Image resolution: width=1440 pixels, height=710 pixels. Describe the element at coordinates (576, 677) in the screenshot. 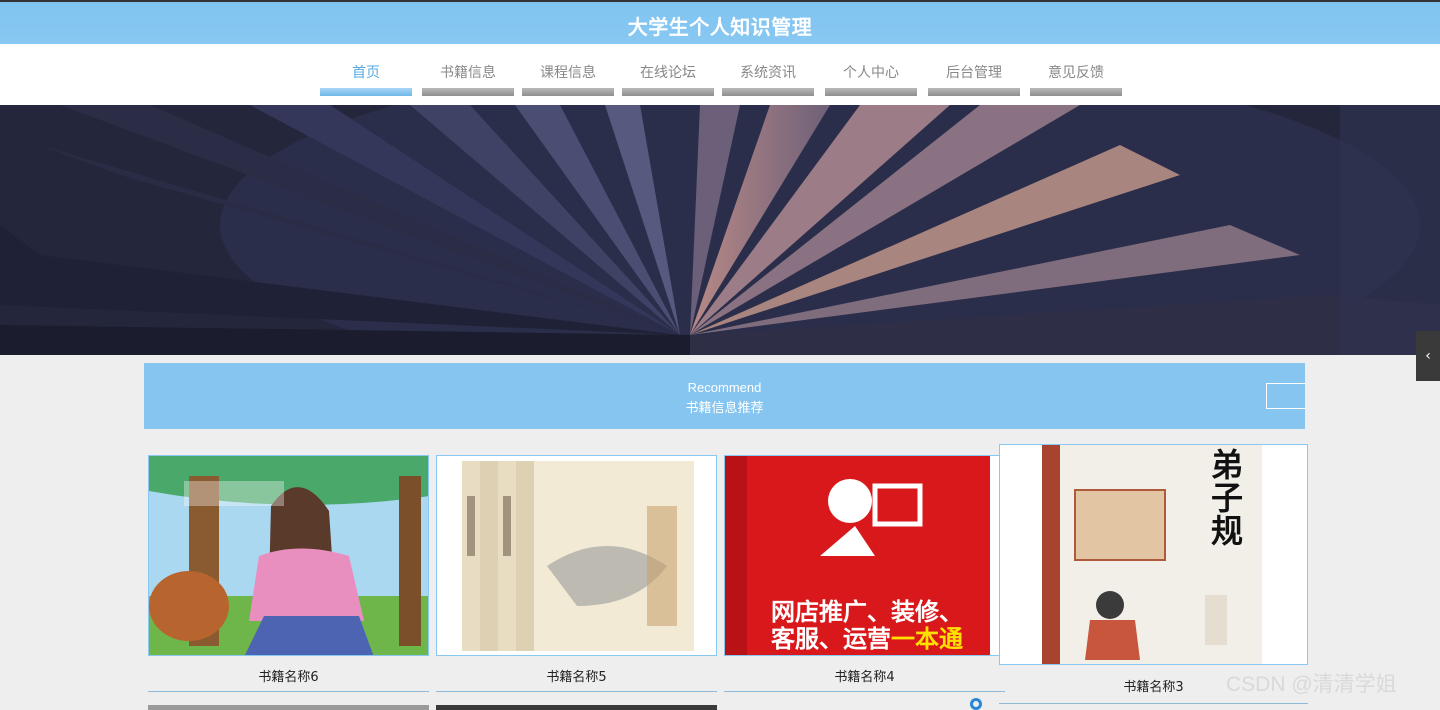

I see `book-name: 书籍名称5` at that location.